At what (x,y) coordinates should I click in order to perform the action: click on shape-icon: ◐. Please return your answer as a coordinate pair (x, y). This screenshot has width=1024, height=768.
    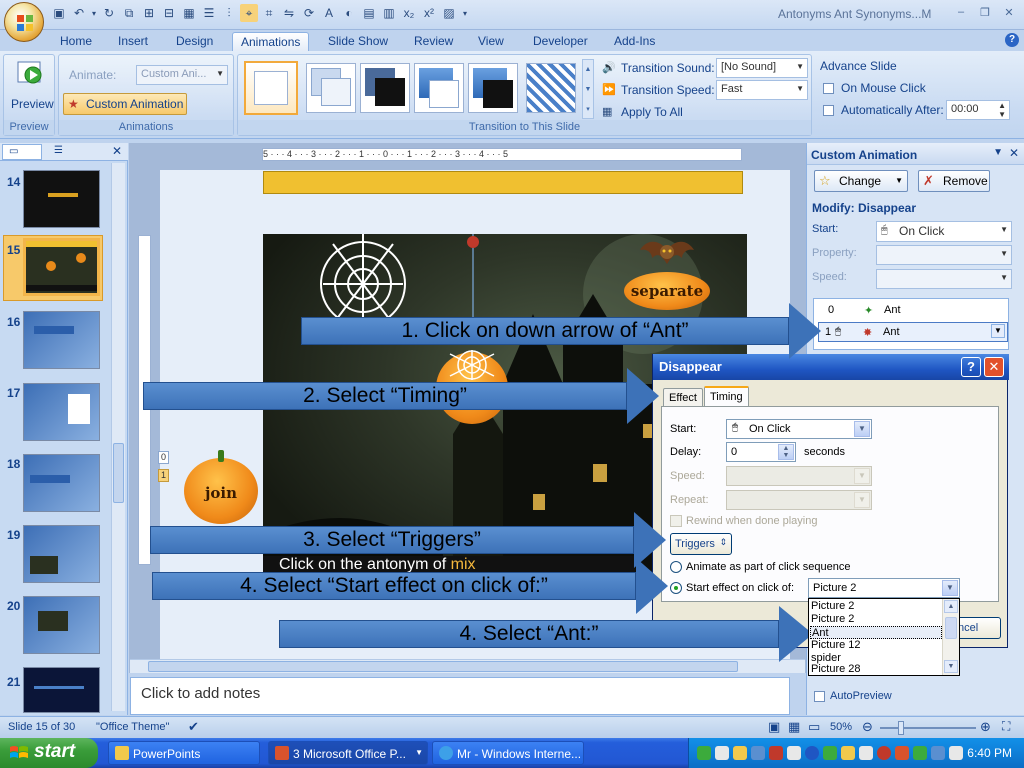
    Looking at the image, I should click on (349, 13).